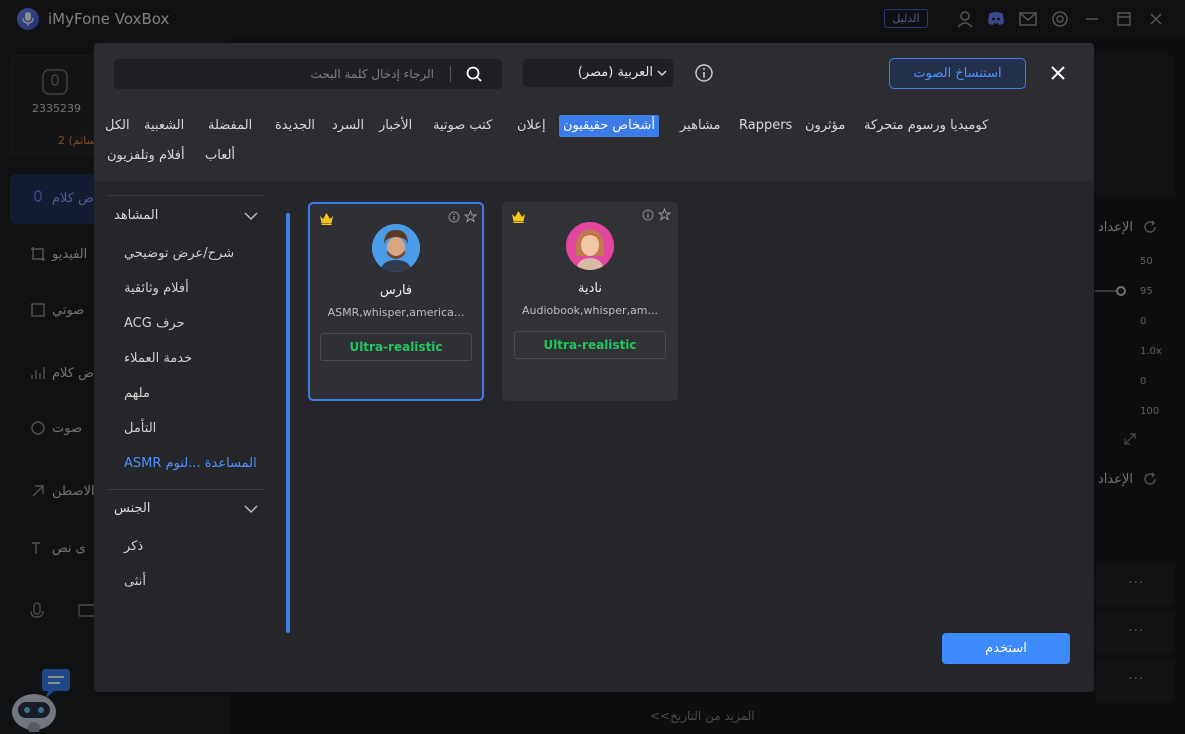  What do you see at coordinates (531, 126) in the screenshot?
I see `tab-ads: إعلان` at bounding box center [531, 126].